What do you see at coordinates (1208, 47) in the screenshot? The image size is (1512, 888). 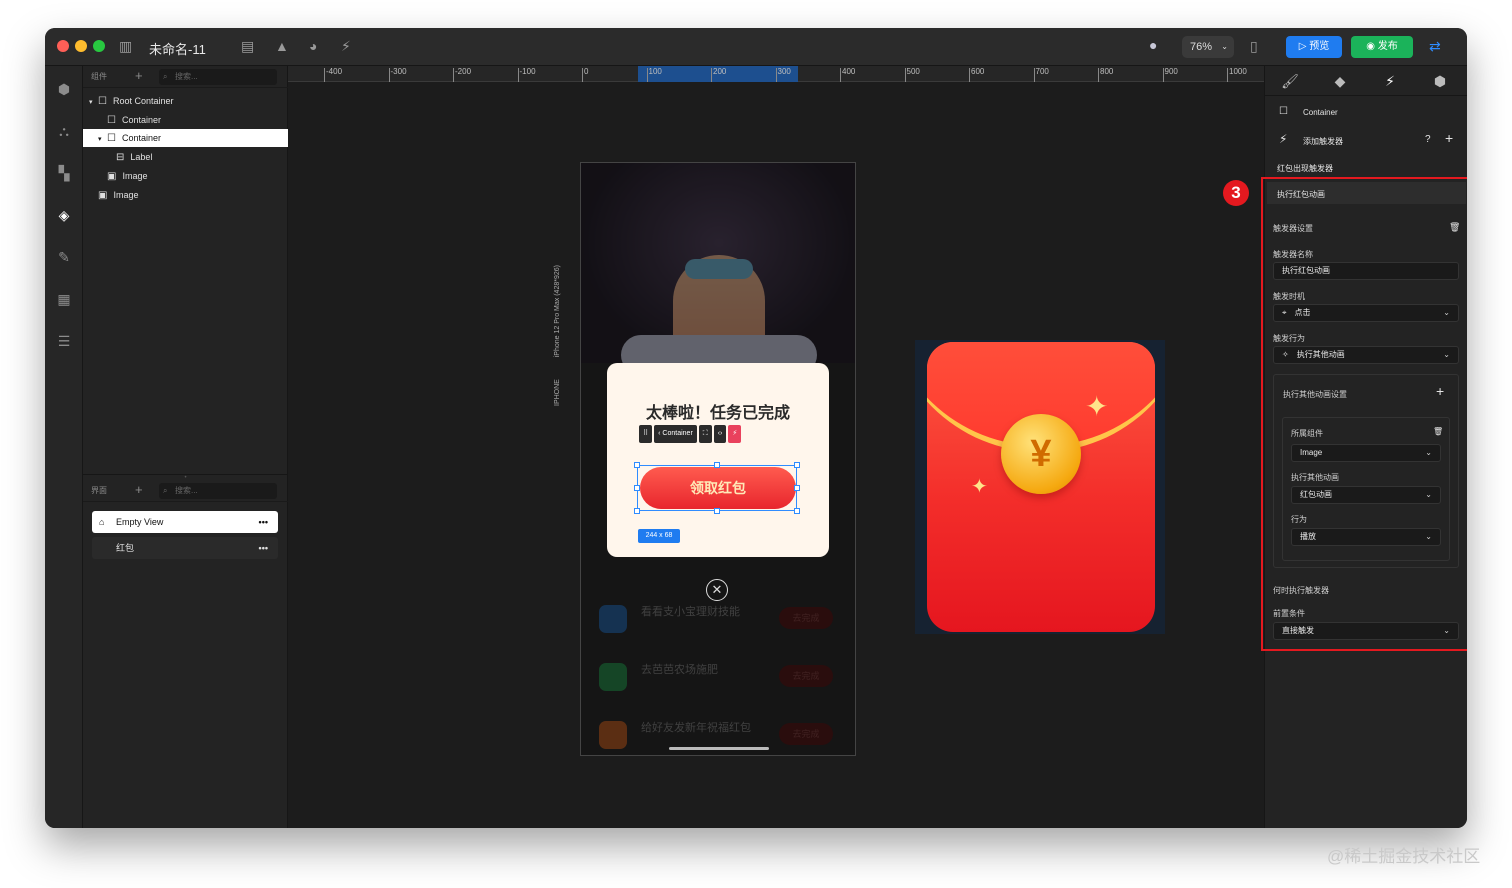 I see `zoom-select: 76% ⌄` at bounding box center [1208, 47].